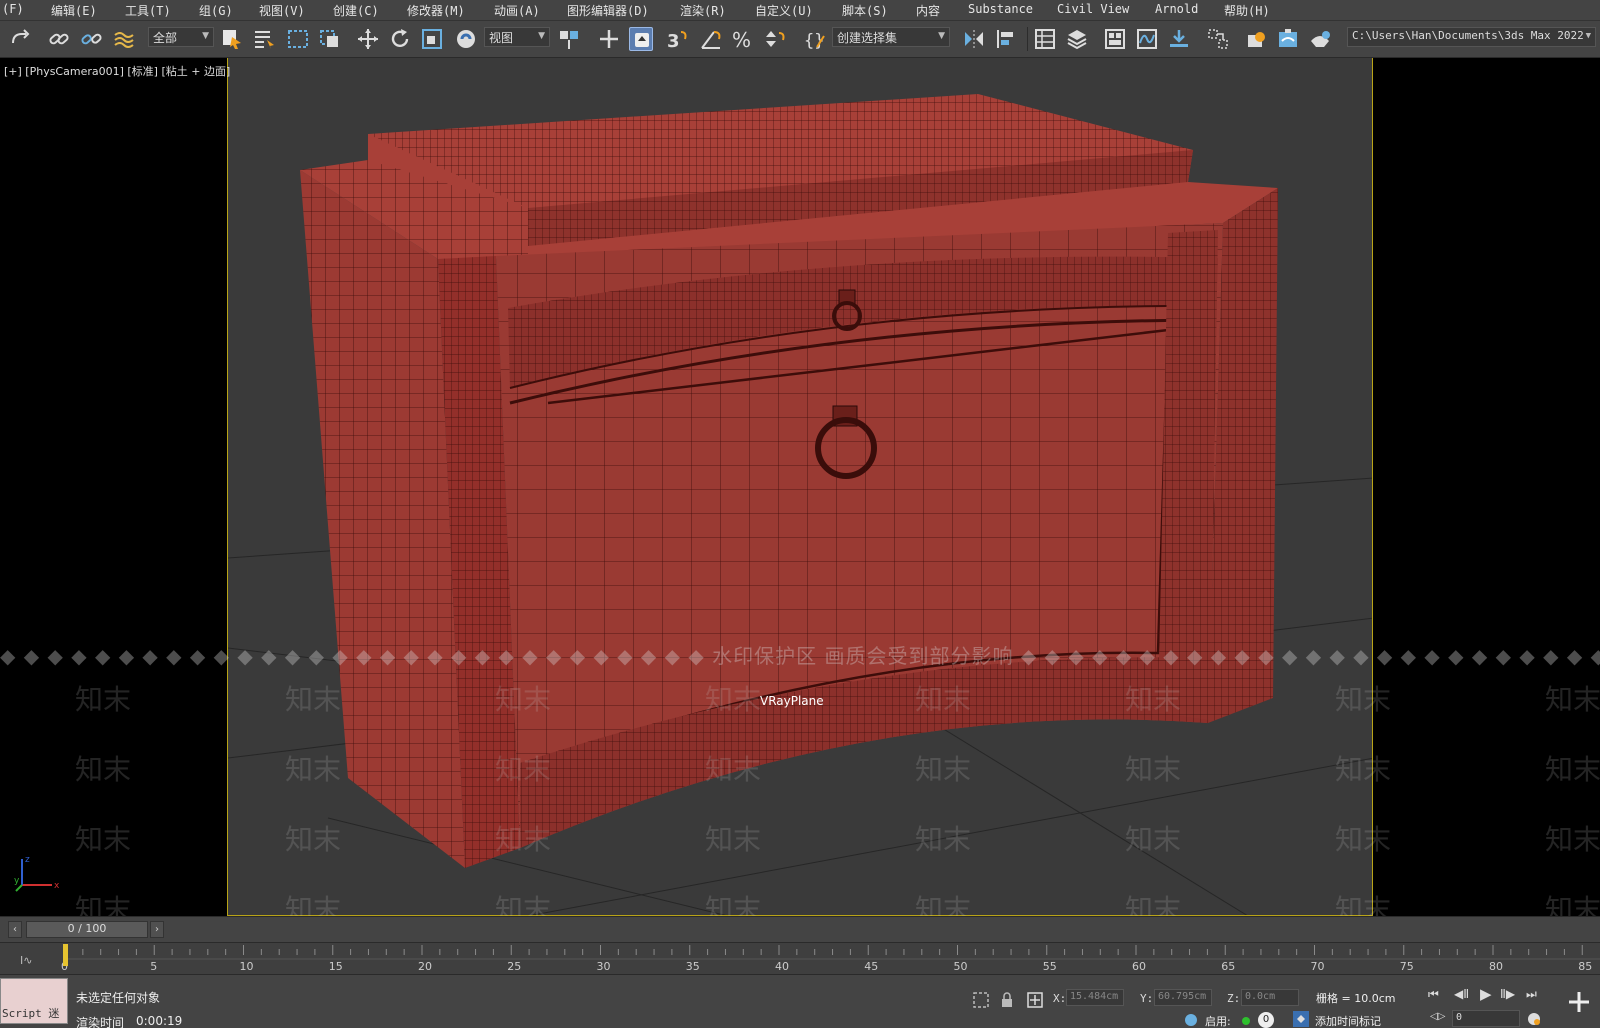 This screenshot has height=1028, width=1600. What do you see at coordinates (1461, 994) in the screenshot?
I see `previous-frame-icon: ◀Ⅱ` at bounding box center [1461, 994].